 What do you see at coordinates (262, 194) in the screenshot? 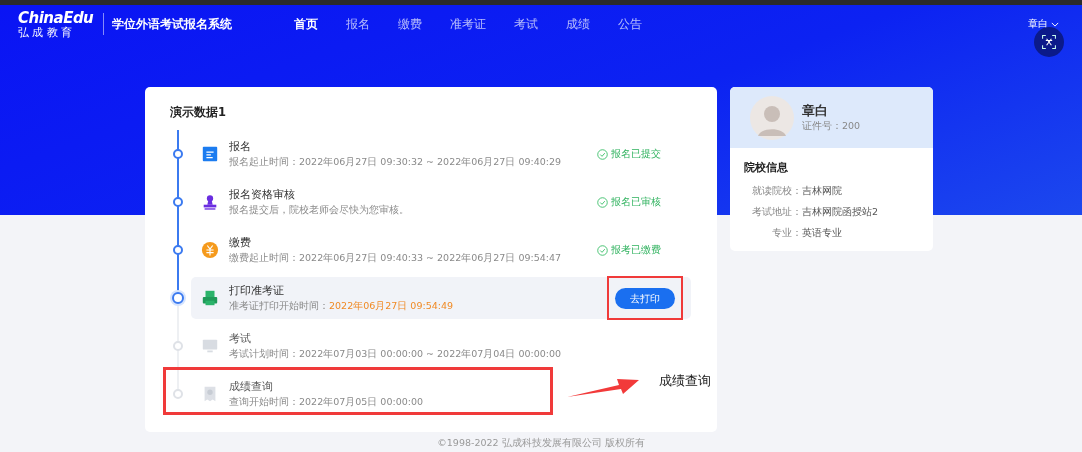
I see `step-title: 报名资格审核` at bounding box center [262, 194].